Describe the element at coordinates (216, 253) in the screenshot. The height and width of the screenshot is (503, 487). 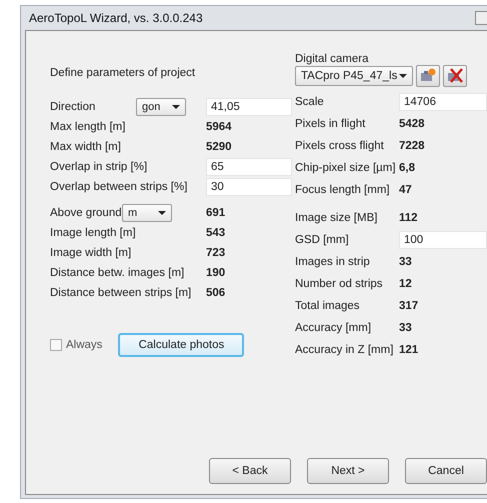
I see `field-value: 723` at that location.